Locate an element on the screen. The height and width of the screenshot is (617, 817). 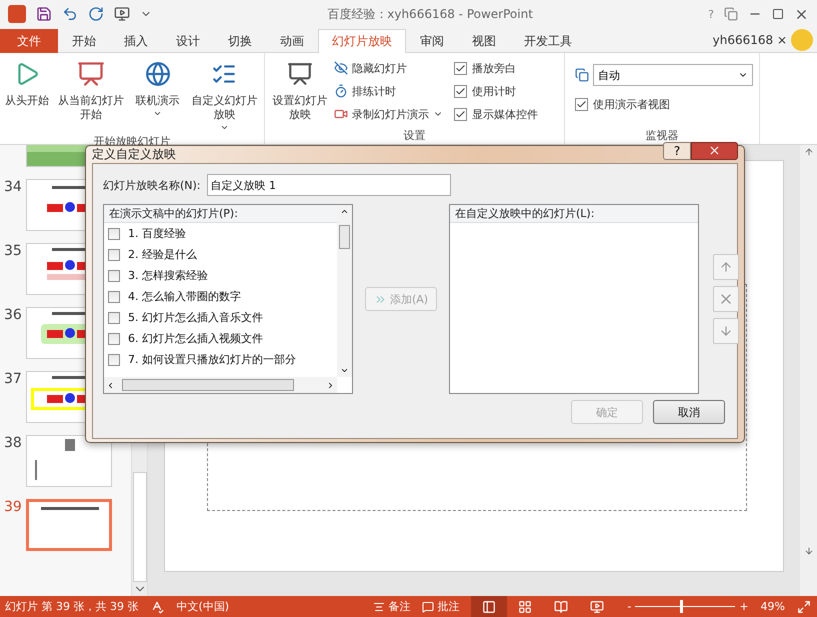
list-item: 6. 幻灯片怎么插入视频文件 is located at coordinates (220, 338).